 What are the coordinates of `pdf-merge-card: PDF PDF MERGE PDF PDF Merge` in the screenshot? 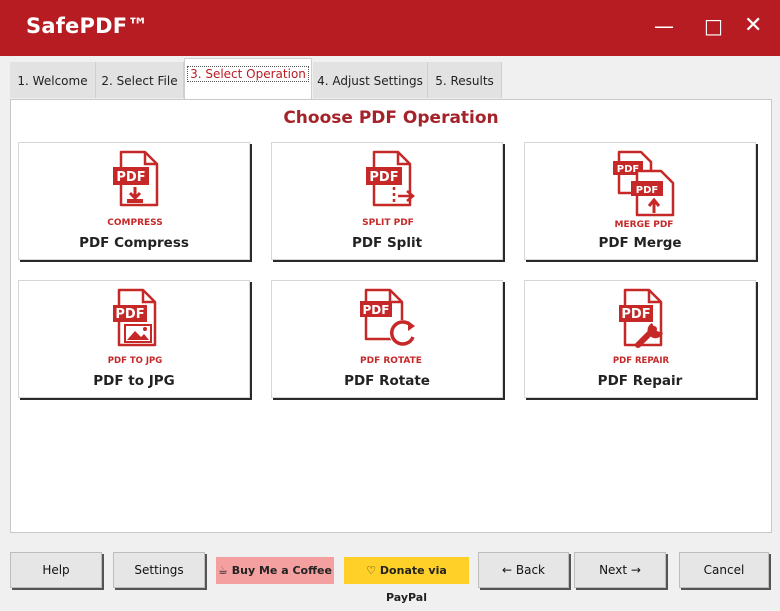 It's located at (640, 201).